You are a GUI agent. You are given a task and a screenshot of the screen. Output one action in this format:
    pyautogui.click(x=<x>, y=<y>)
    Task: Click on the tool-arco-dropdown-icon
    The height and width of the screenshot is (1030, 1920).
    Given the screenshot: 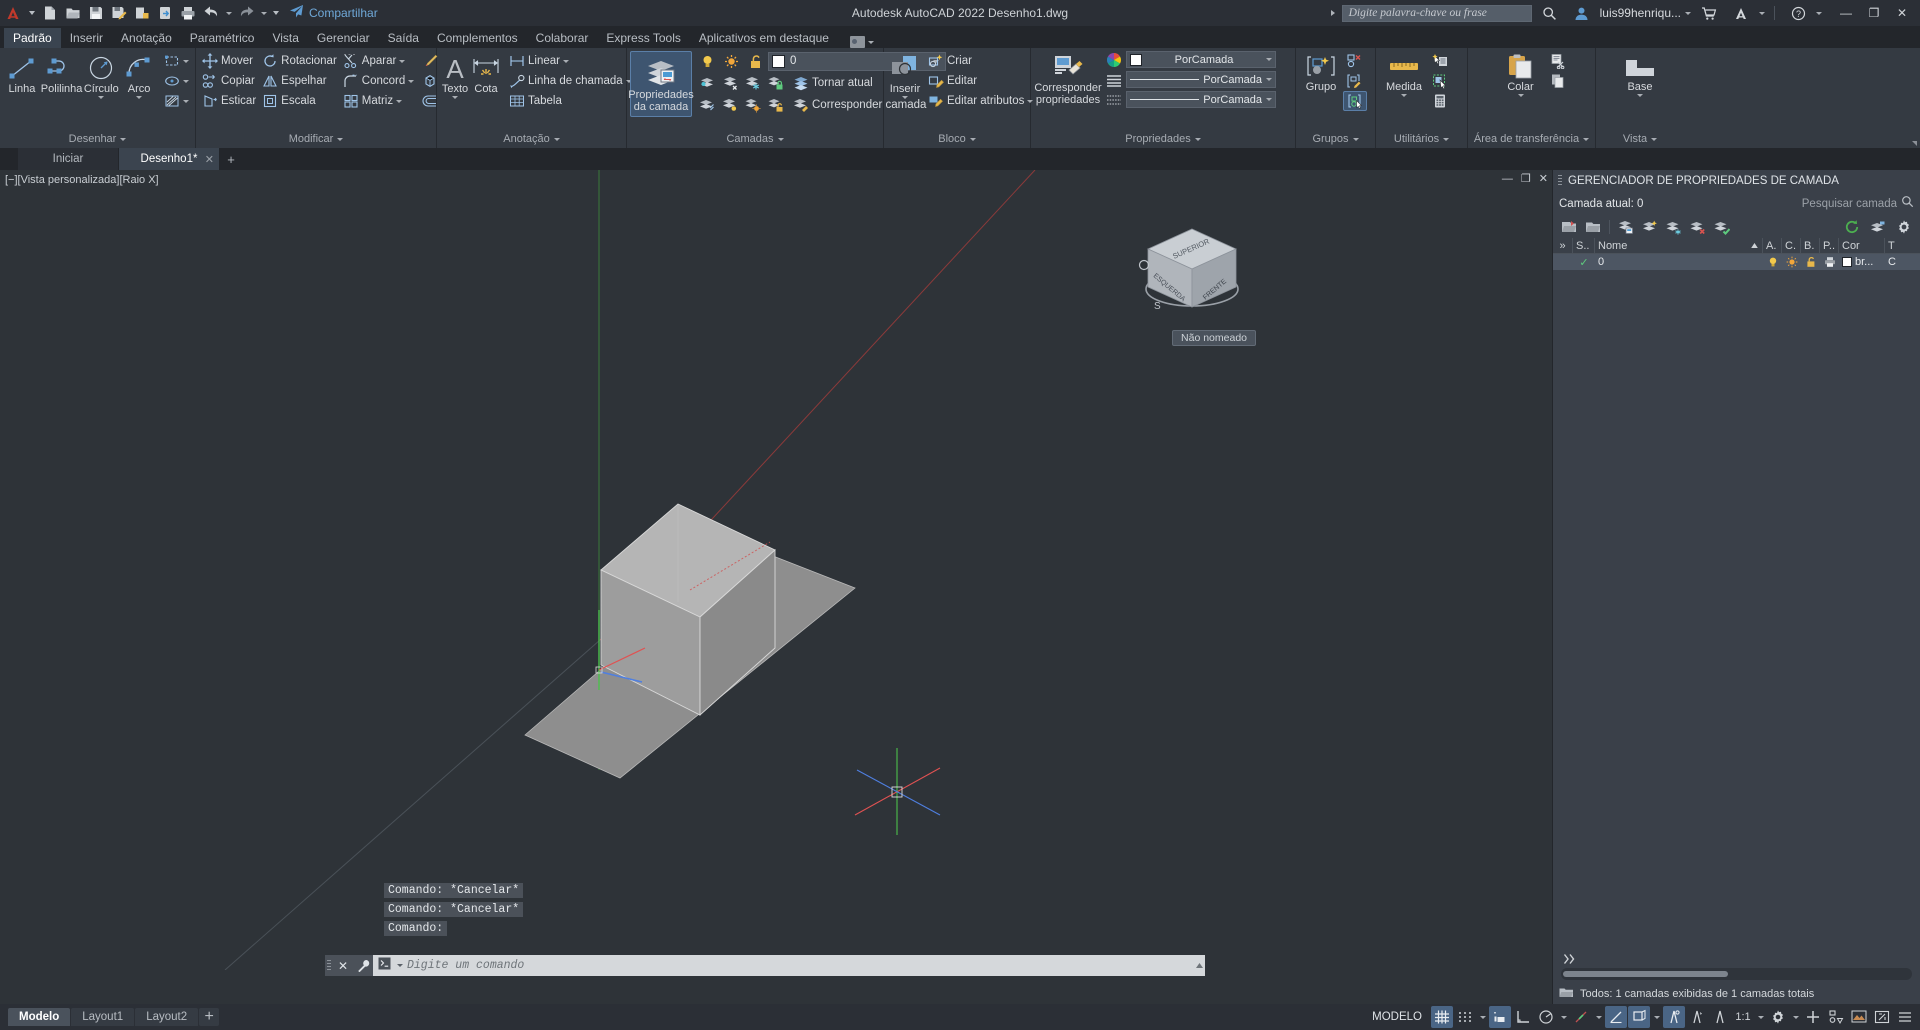 What is the action you would take?
    pyautogui.click(x=139, y=97)
    